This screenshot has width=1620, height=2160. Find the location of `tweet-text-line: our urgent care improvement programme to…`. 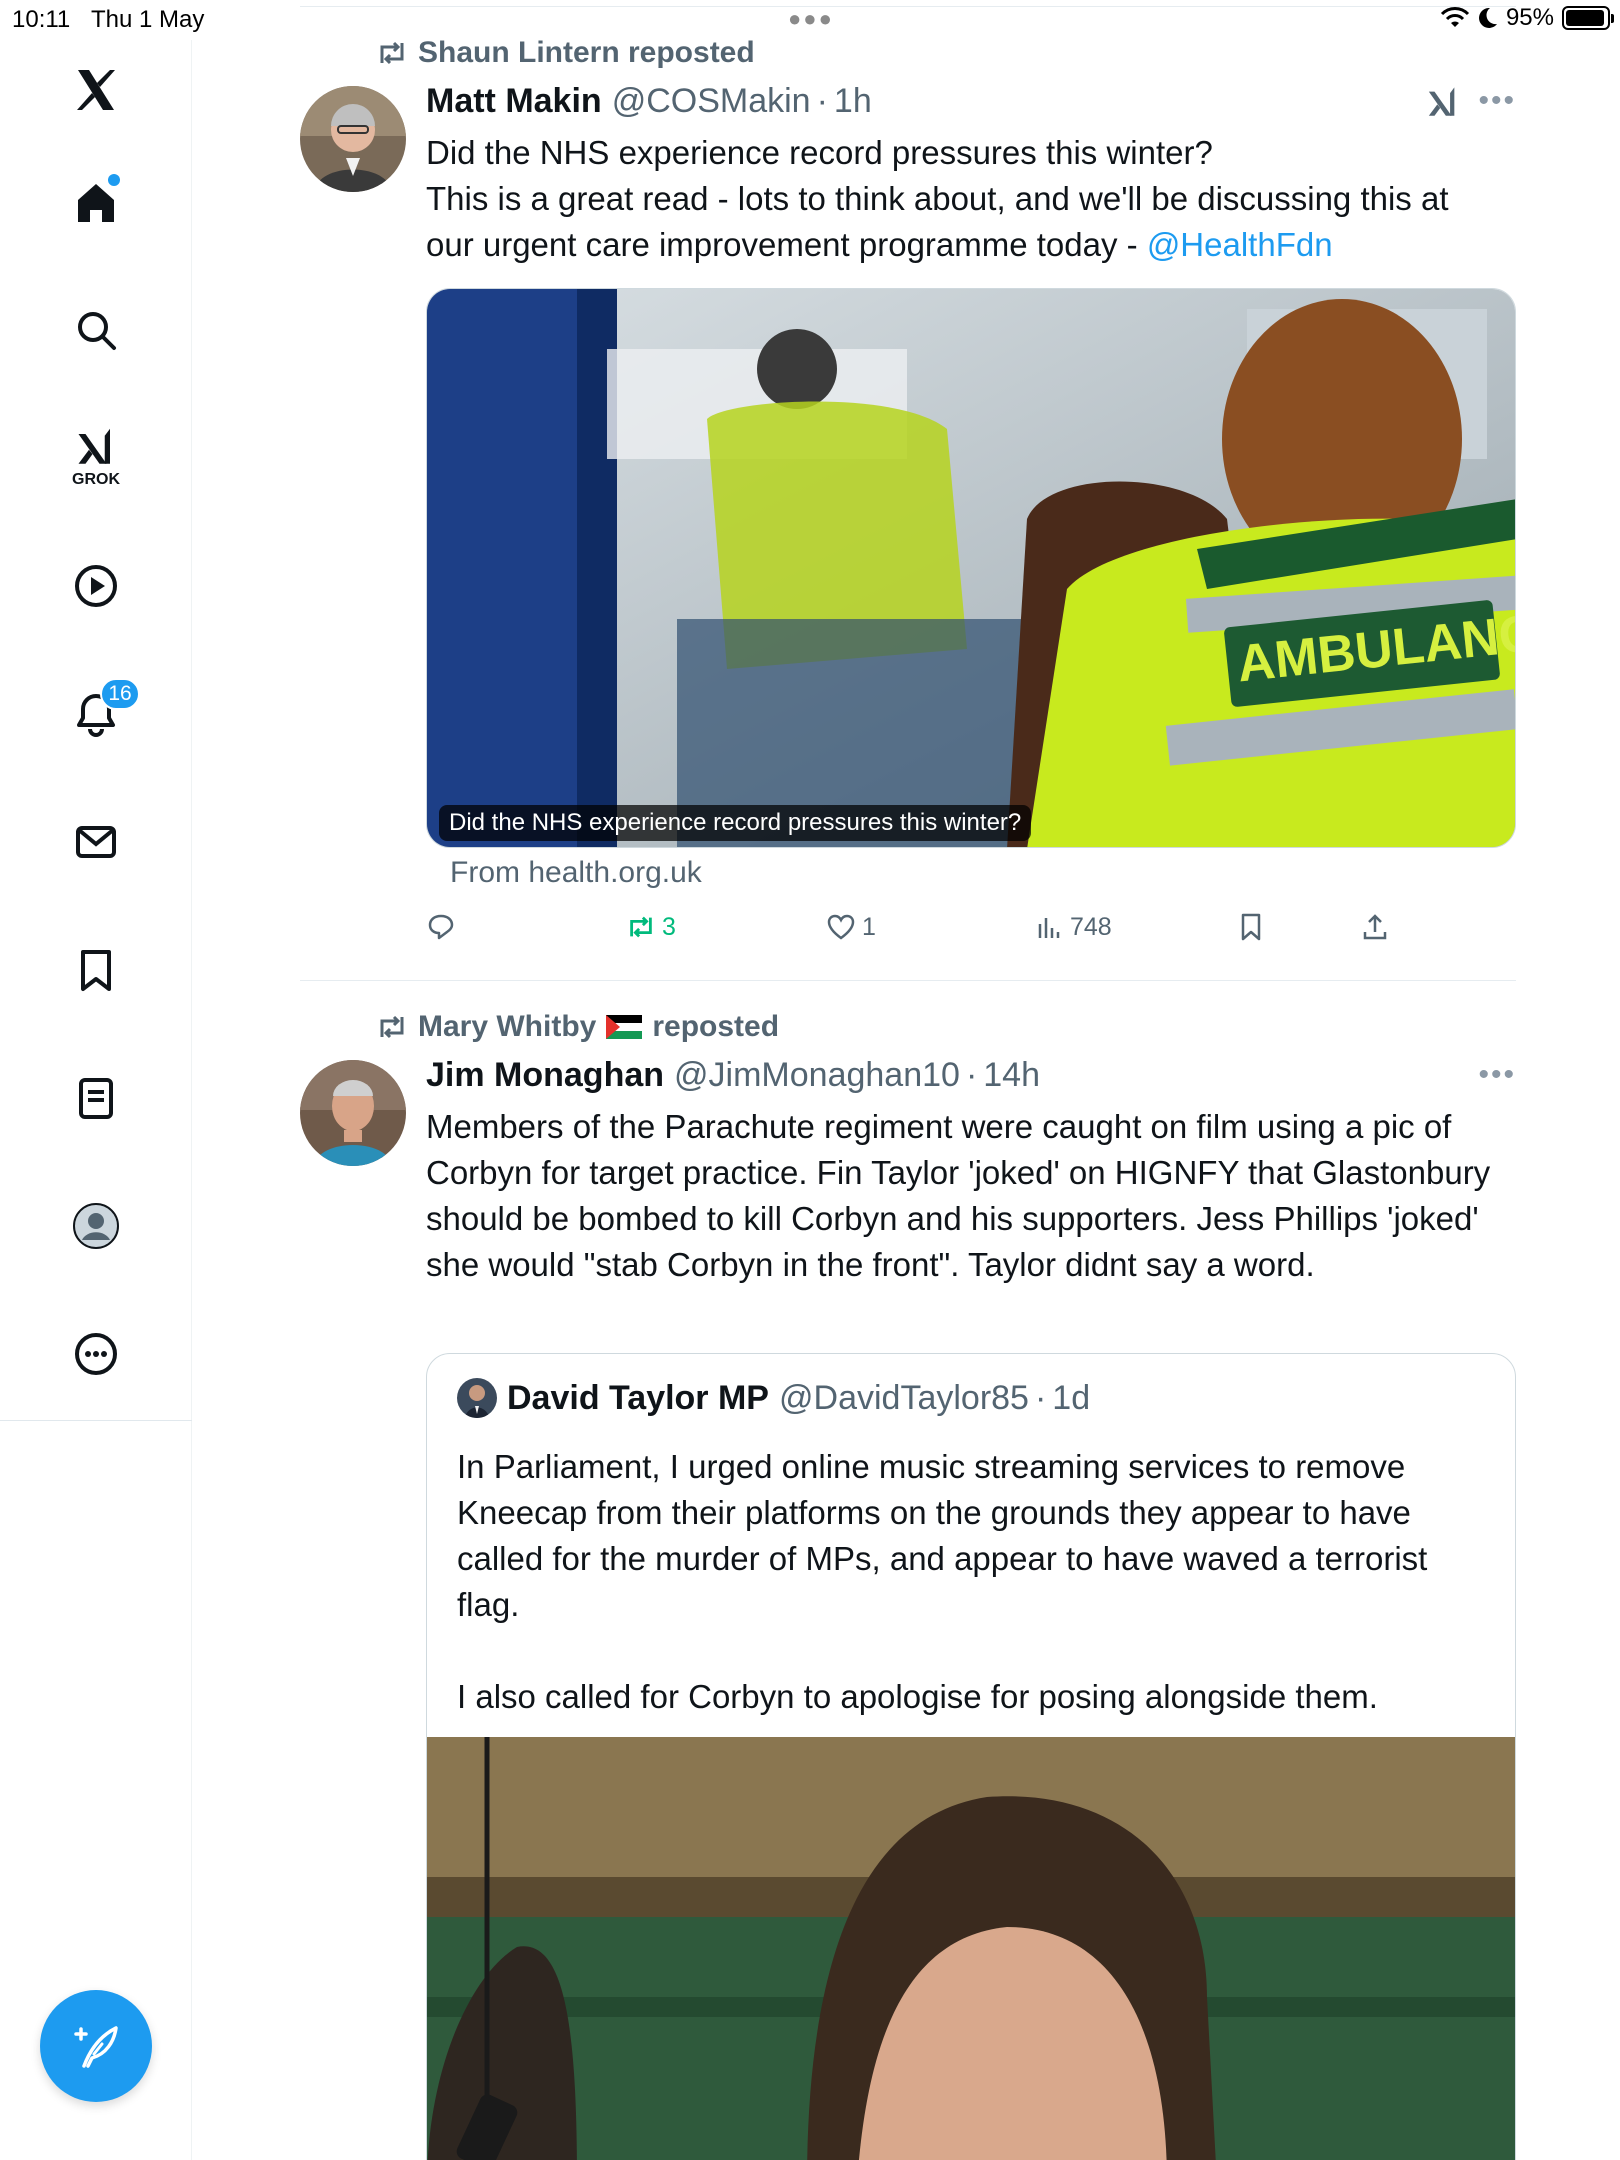

tweet-text-line: our urgent care improvement programme to… is located at coordinates (971, 245).